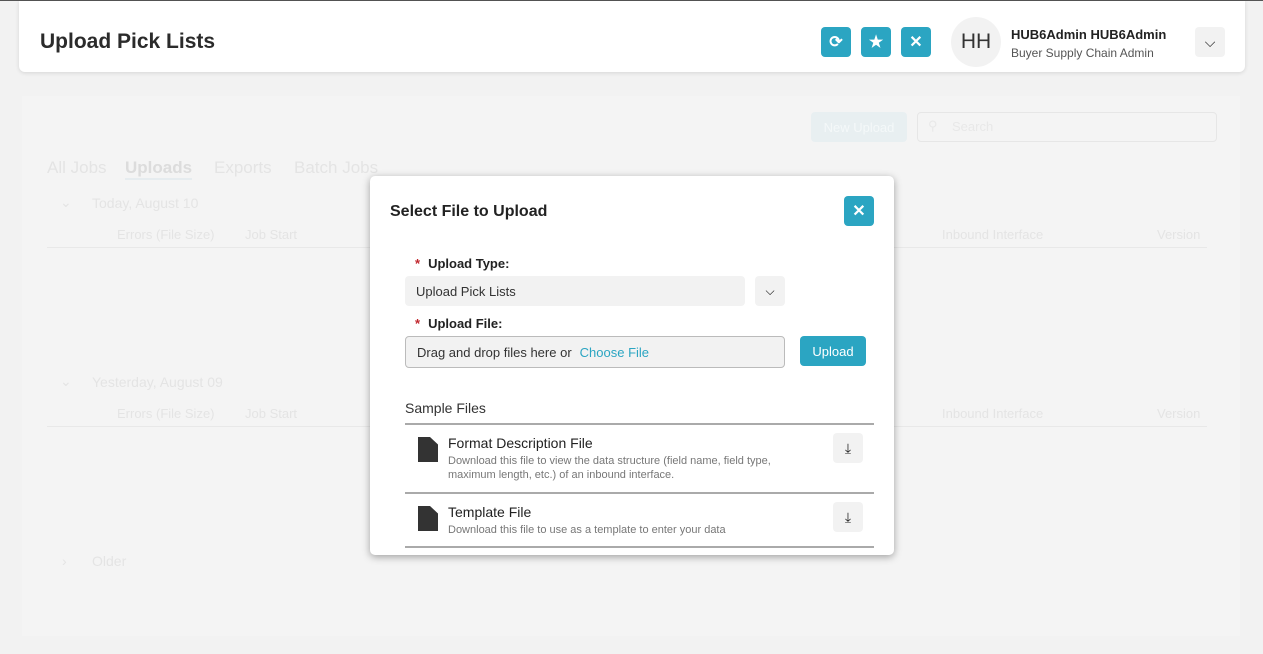 Image resolution: width=1263 pixels, height=654 pixels. I want to click on file-drop-zone: Drag and drop files here or Choose File, so click(595, 352).